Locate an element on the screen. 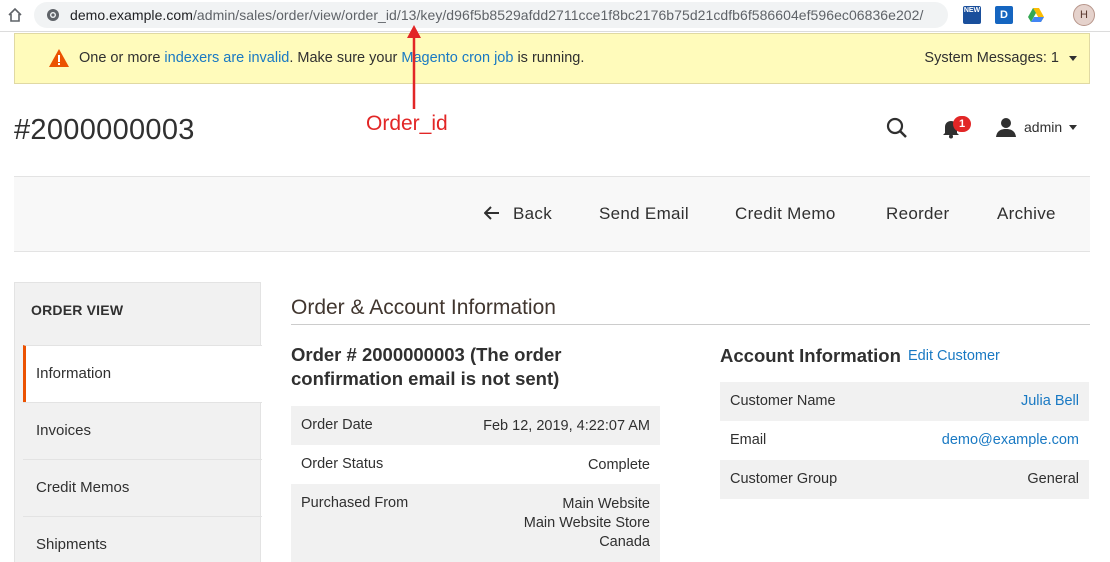 This screenshot has height=562, width=1110. tab-shipments: Shipments is located at coordinates (142, 539).